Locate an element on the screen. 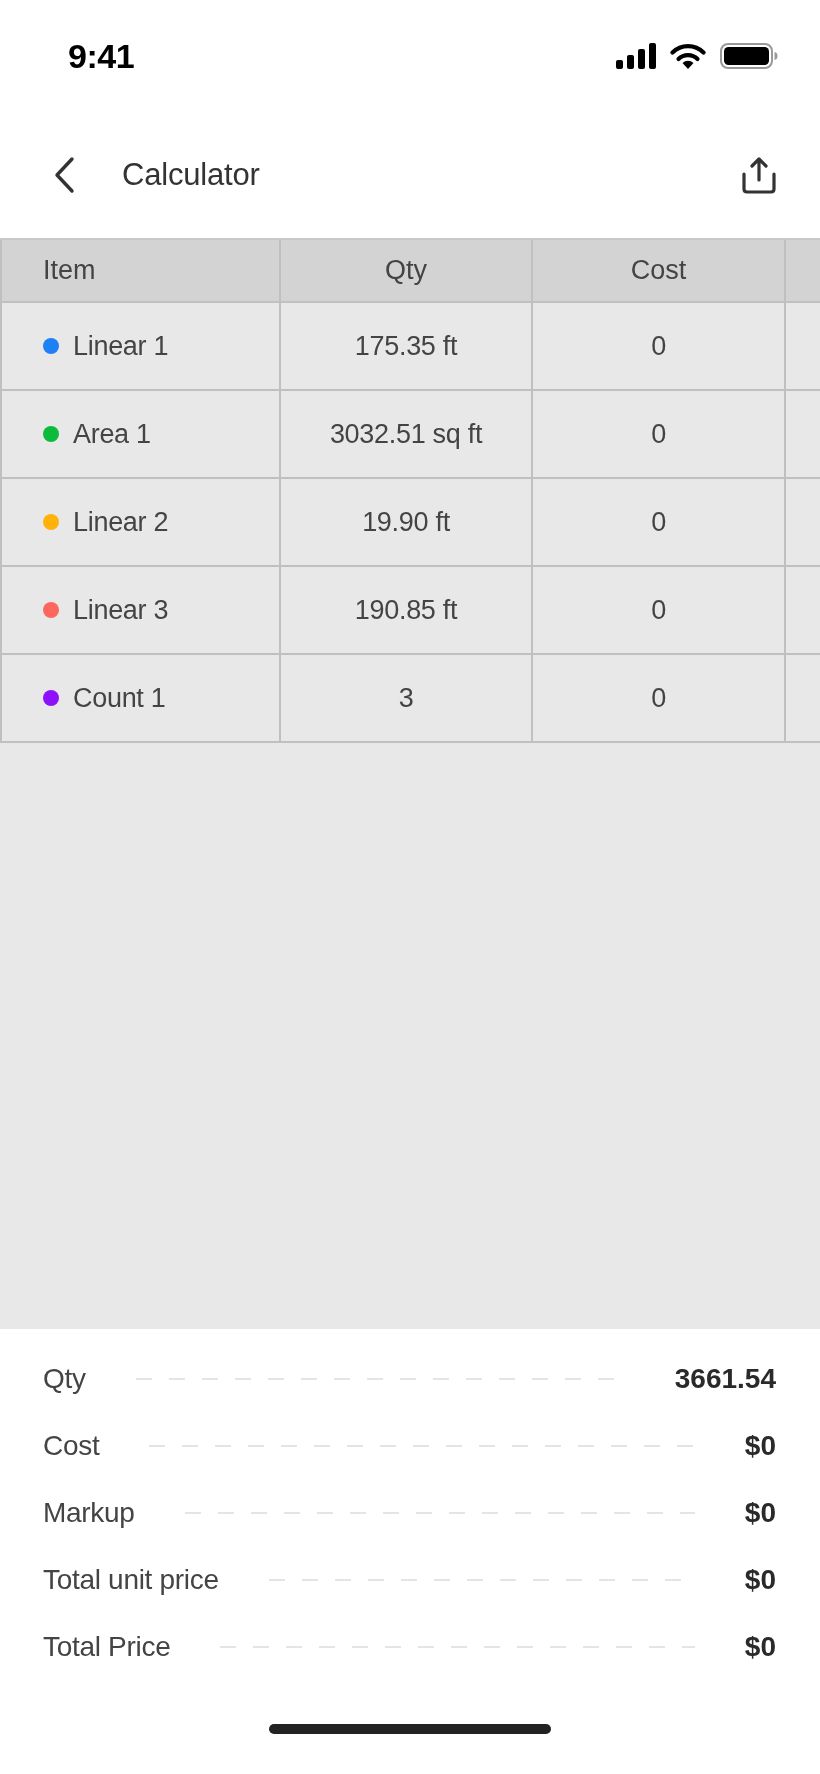 The width and height of the screenshot is (820, 1774). item-cell: Area 1 is located at coordinates (140, 435).